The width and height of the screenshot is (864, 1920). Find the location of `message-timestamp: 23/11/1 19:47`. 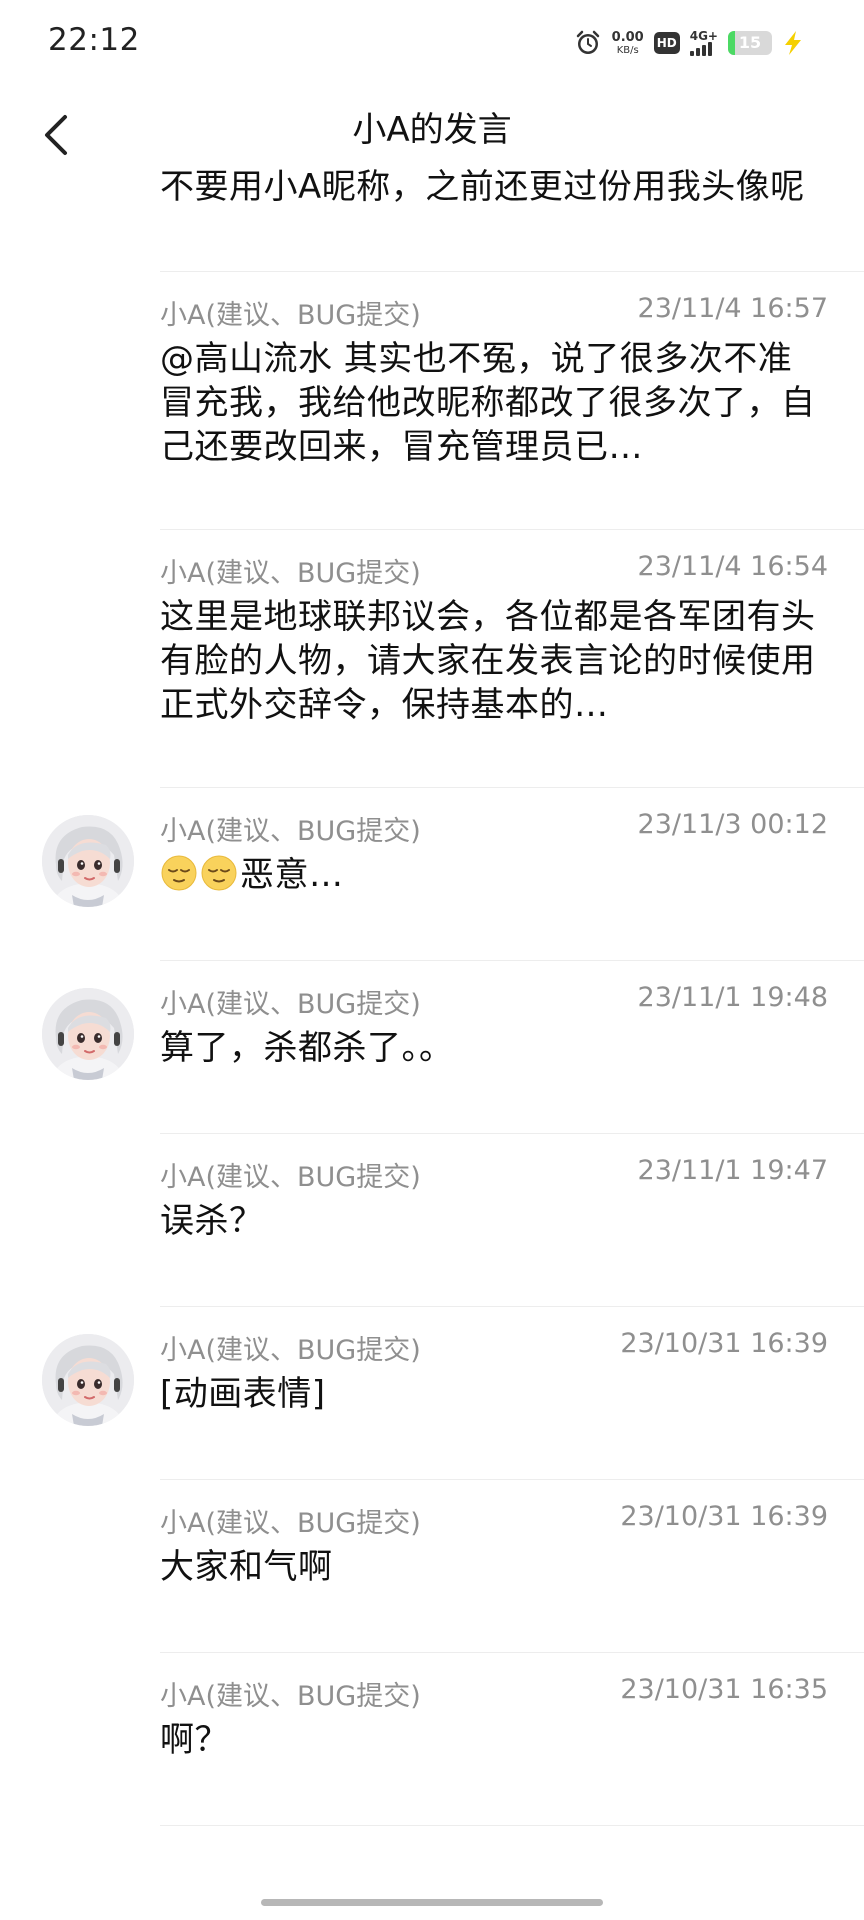

message-timestamp: 23/11/1 19:47 is located at coordinates (732, 1170).